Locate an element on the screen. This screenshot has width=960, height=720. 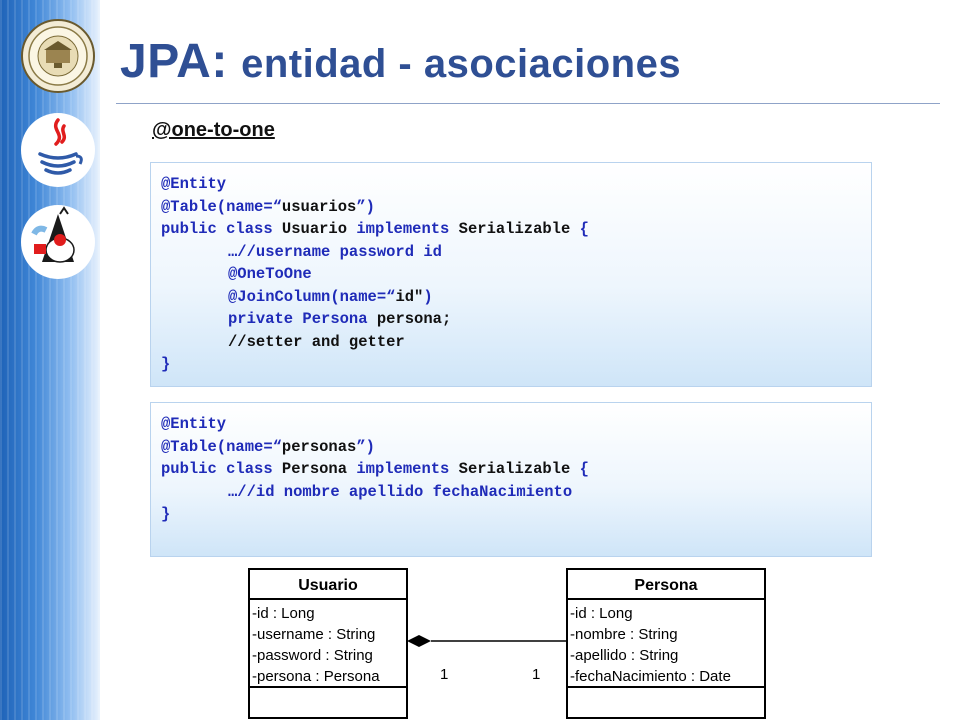
code-line: @OneToOne is located at coordinates (511, 274).